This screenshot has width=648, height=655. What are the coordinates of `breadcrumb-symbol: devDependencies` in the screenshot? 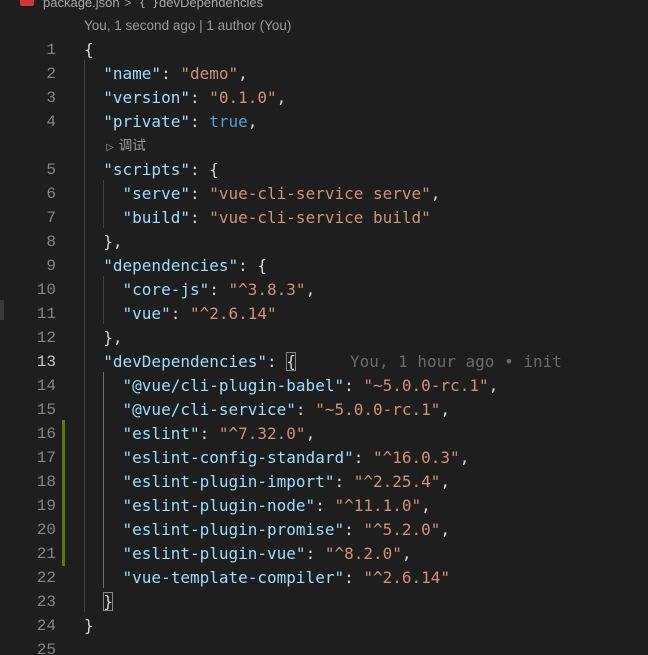 It's located at (211, 4).